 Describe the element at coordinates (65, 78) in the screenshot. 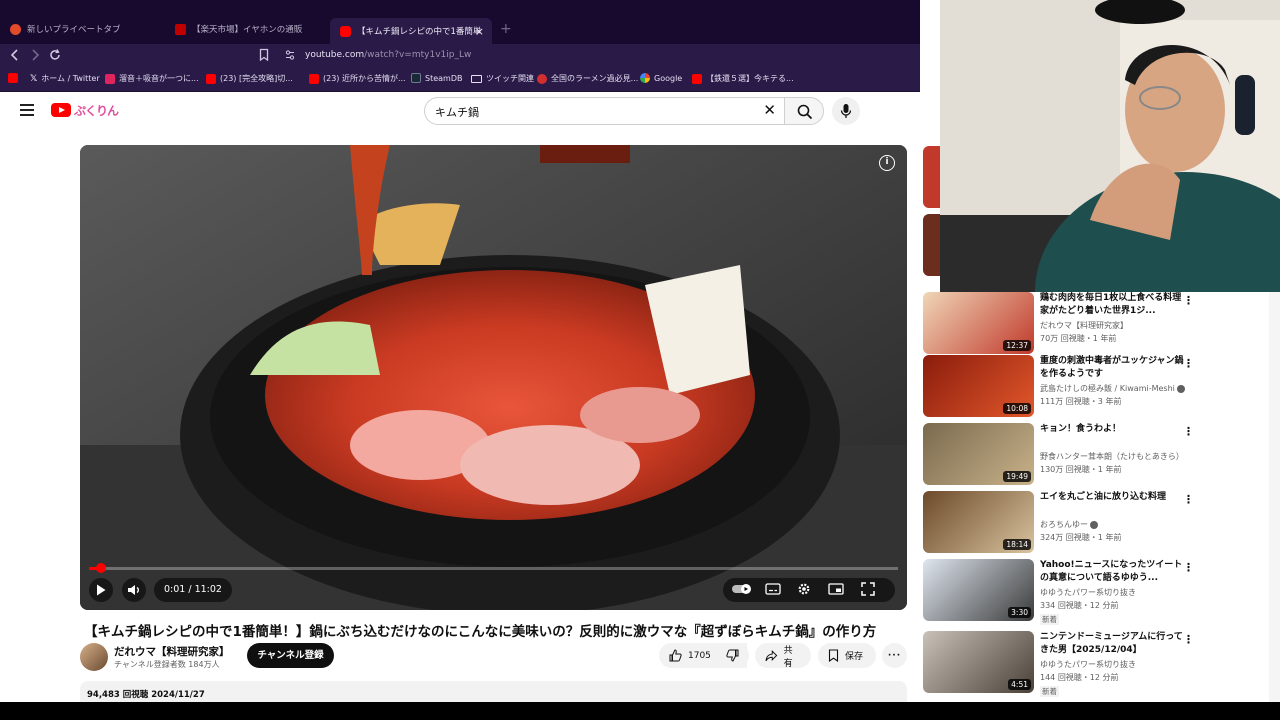

I see `bookmark-twitter: 𝕏 ホーム / Twitter` at that location.